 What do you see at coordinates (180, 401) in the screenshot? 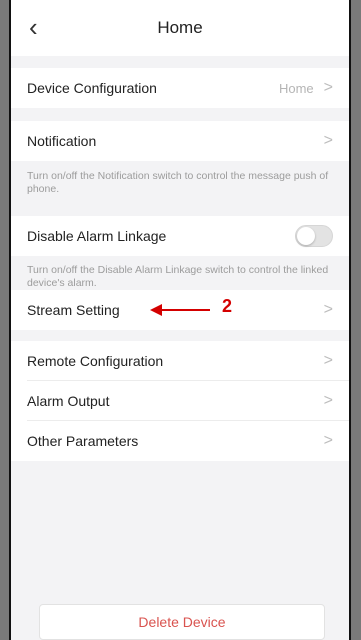
I see `alarm-output-row: Alarm Output >` at bounding box center [180, 401].